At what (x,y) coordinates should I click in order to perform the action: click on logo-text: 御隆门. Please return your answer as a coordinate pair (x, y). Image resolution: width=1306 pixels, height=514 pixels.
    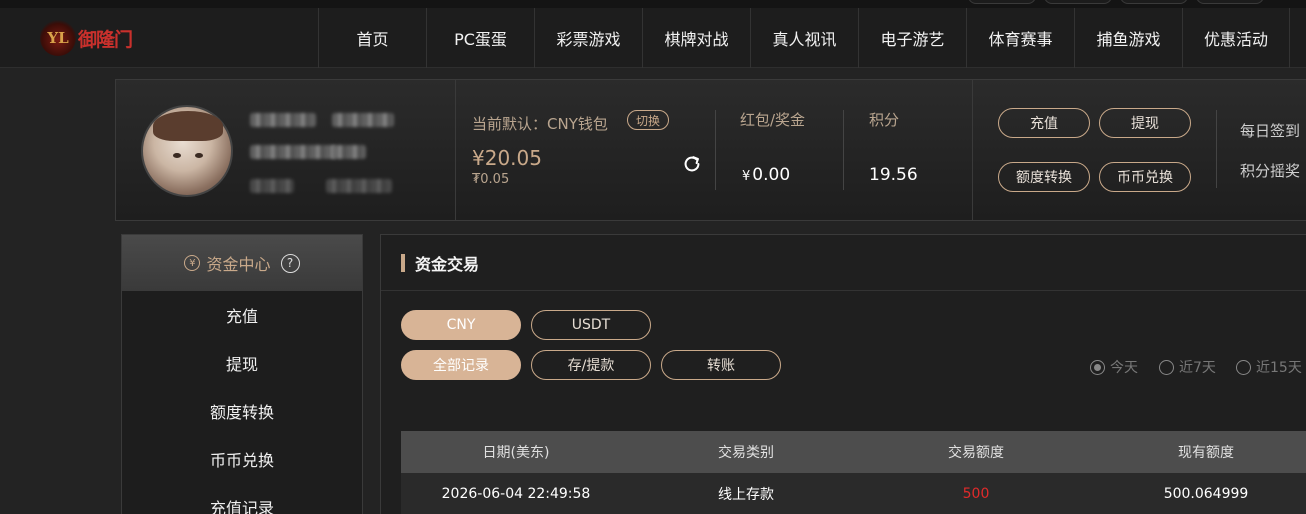
    Looking at the image, I should click on (105, 39).